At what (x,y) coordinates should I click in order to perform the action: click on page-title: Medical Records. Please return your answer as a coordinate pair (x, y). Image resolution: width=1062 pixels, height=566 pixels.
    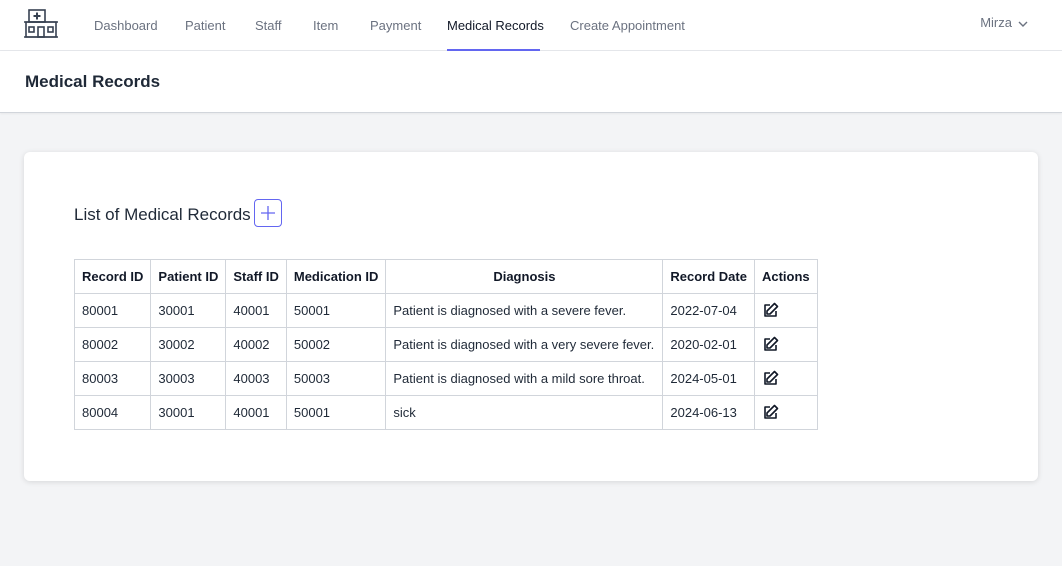
    Looking at the image, I should click on (93, 81).